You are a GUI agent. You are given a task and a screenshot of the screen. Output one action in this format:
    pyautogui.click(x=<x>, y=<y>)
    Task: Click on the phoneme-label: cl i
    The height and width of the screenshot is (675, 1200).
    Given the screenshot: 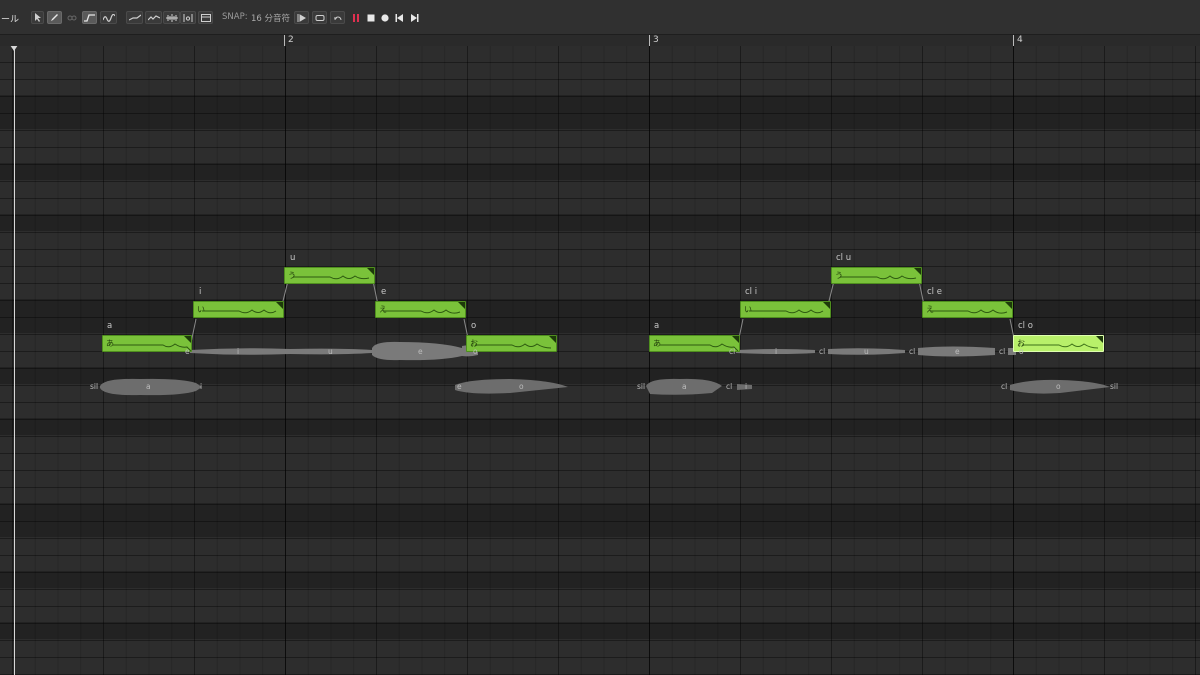 What is the action you would take?
    pyautogui.click(x=751, y=292)
    